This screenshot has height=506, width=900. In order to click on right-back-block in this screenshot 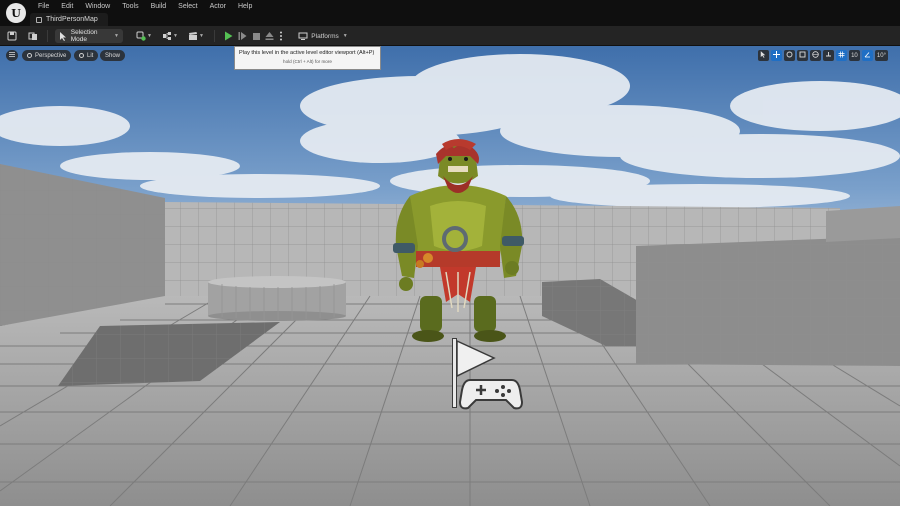, I will do `click(863, 224)`.